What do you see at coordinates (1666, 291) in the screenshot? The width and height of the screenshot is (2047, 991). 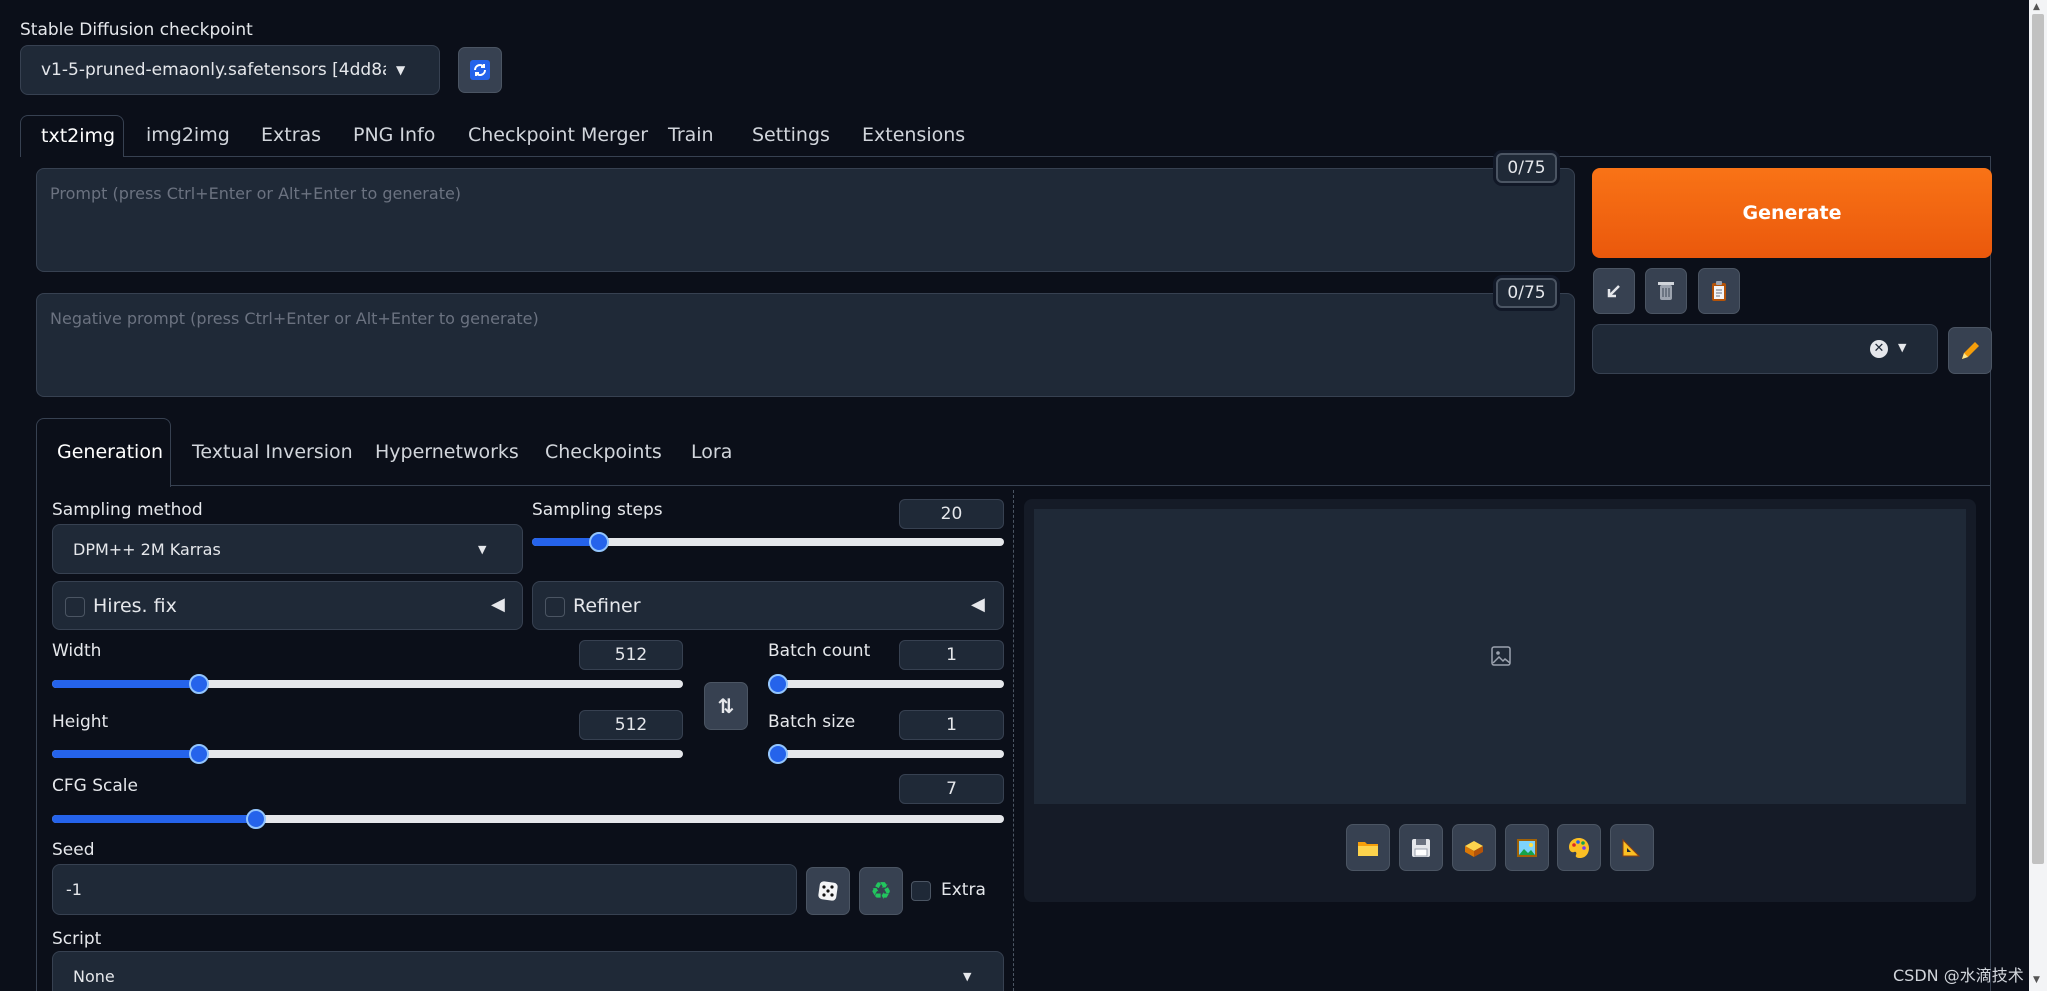 I see `clear-prompt-button` at bounding box center [1666, 291].